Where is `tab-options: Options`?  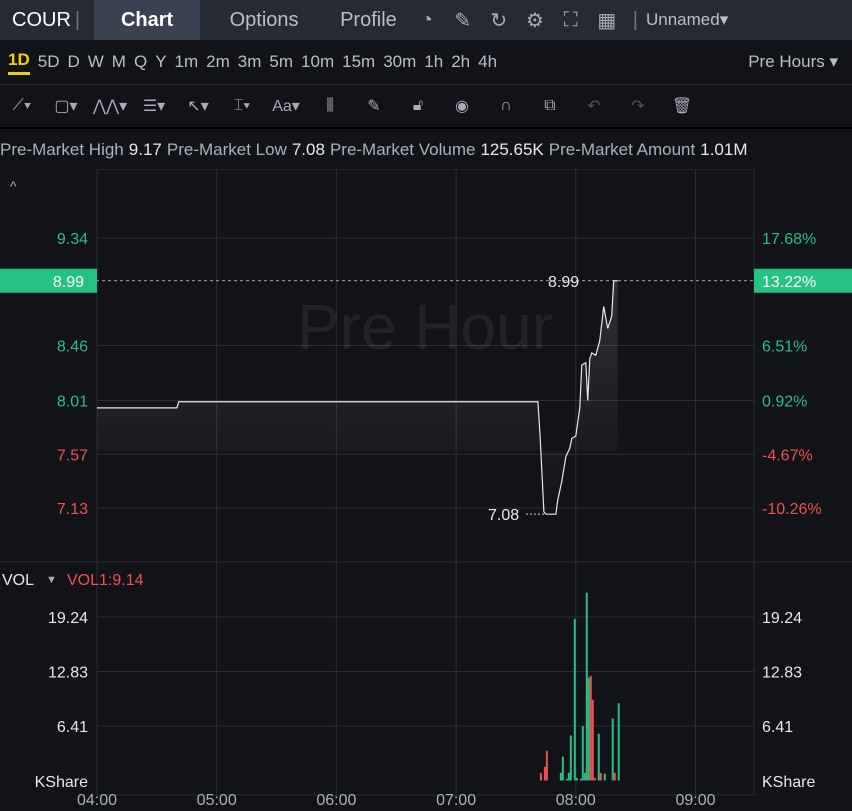 tab-options: Options is located at coordinates (264, 20).